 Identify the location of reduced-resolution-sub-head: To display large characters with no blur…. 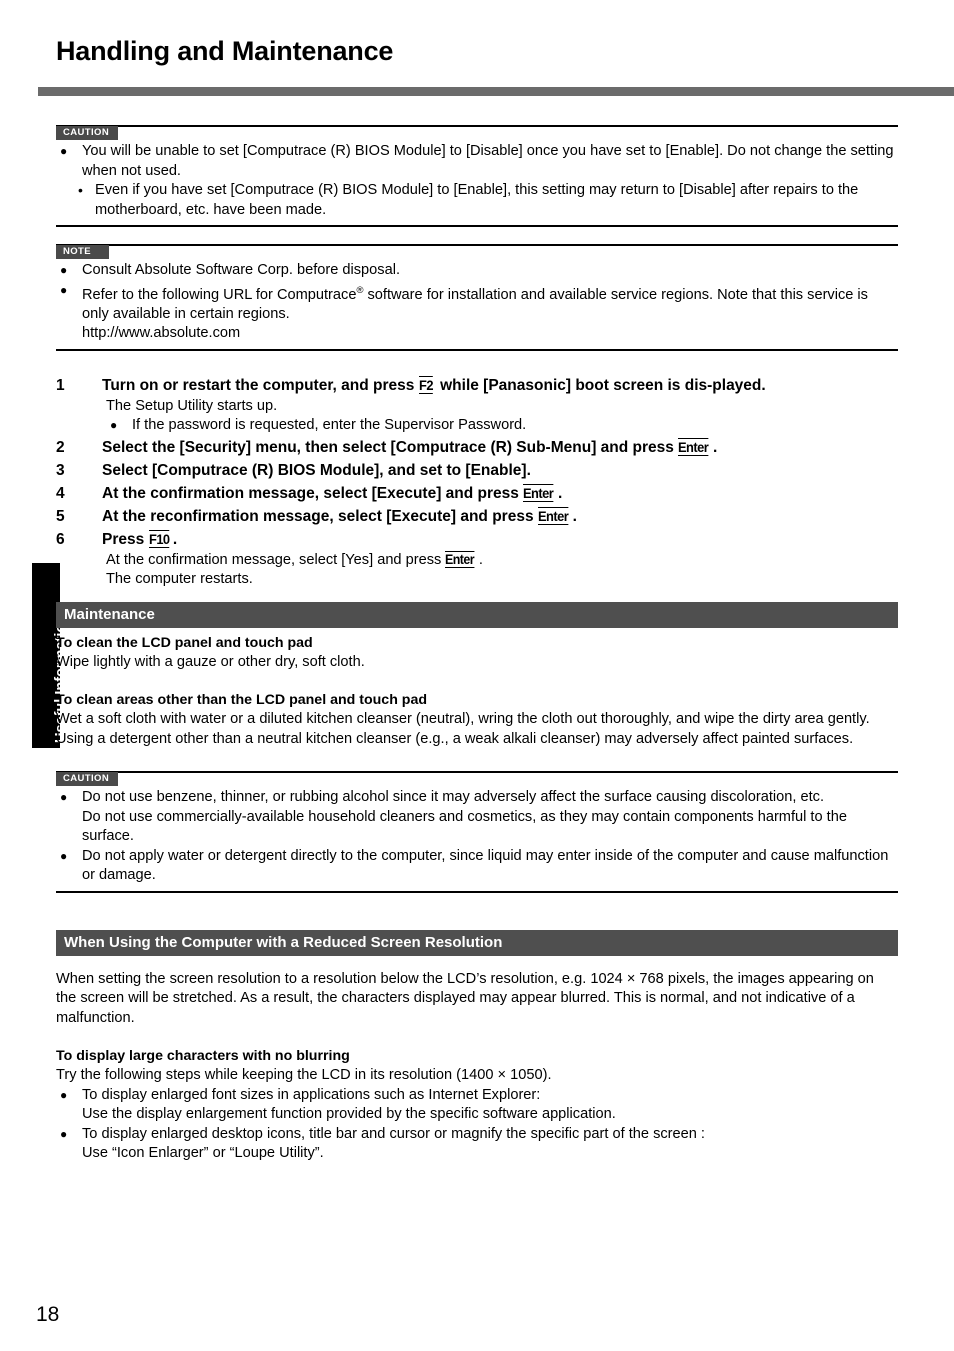
(203, 1056).